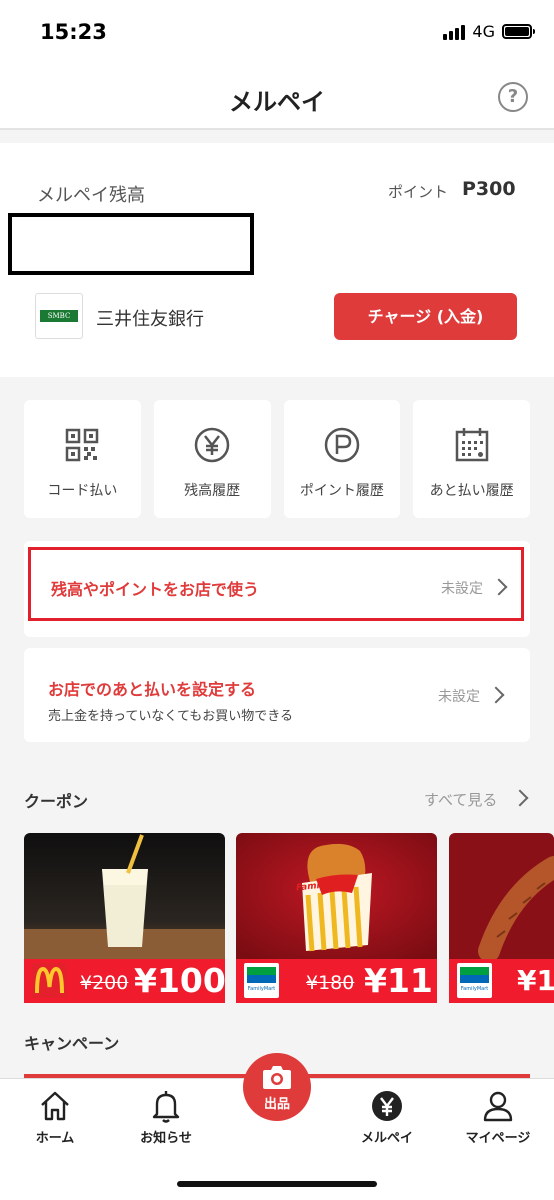 This screenshot has height=1200, width=554. I want to click on tab-label: ホーム, so click(55, 1138).